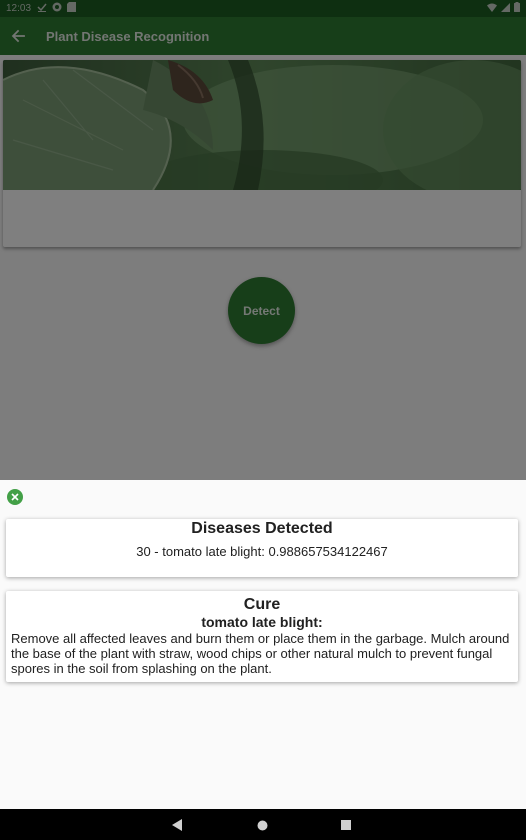  I want to click on sd-card-icon, so click(72, 8).